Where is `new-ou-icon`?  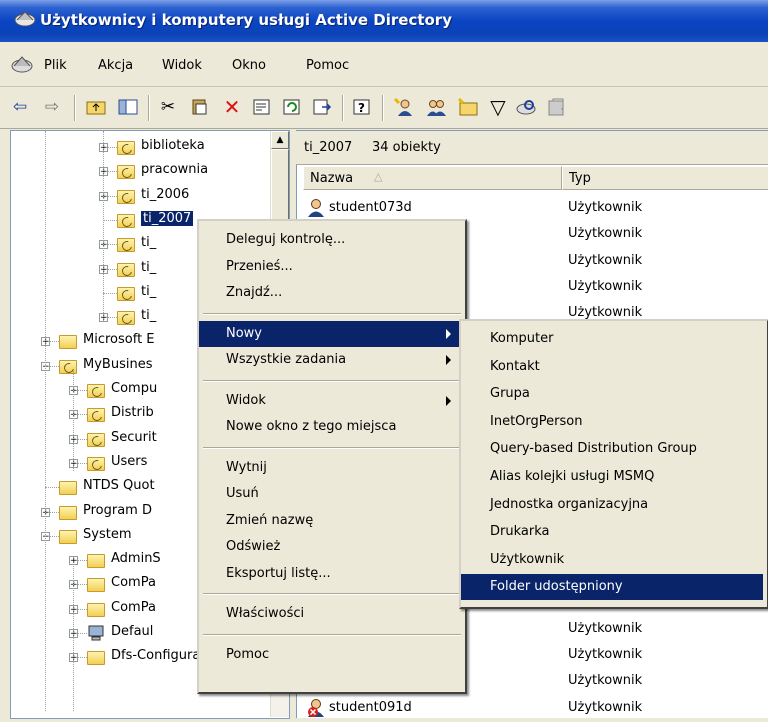
new-ou-icon is located at coordinates (468, 107).